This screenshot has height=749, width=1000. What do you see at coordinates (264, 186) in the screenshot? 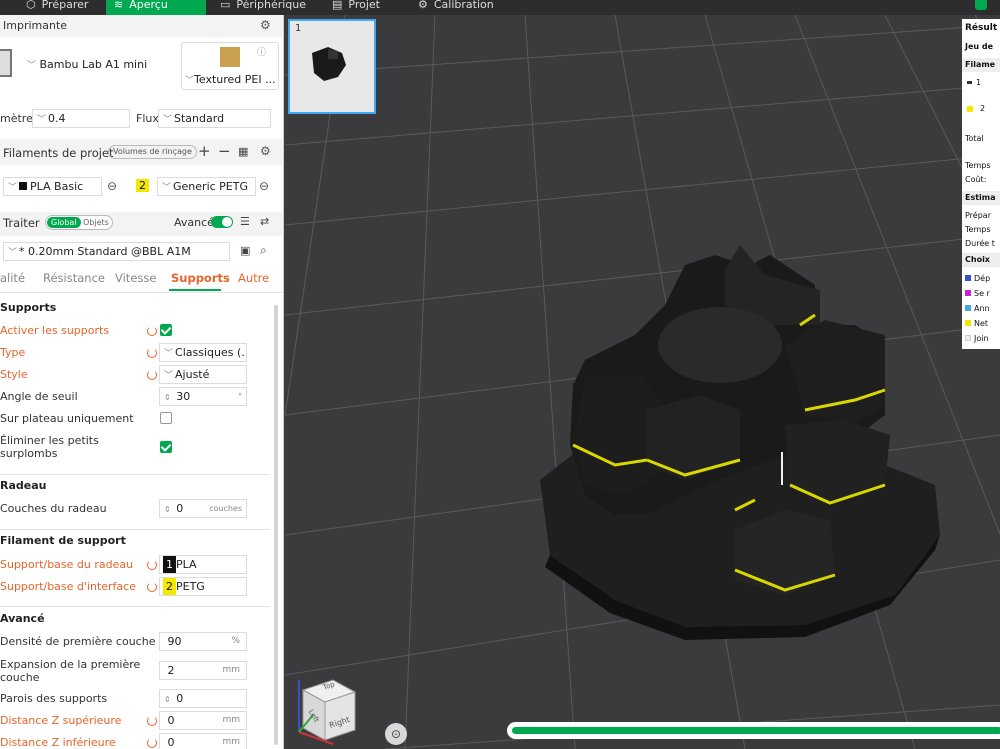
I see `filament-2-remove-icon: ⊖` at bounding box center [264, 186].